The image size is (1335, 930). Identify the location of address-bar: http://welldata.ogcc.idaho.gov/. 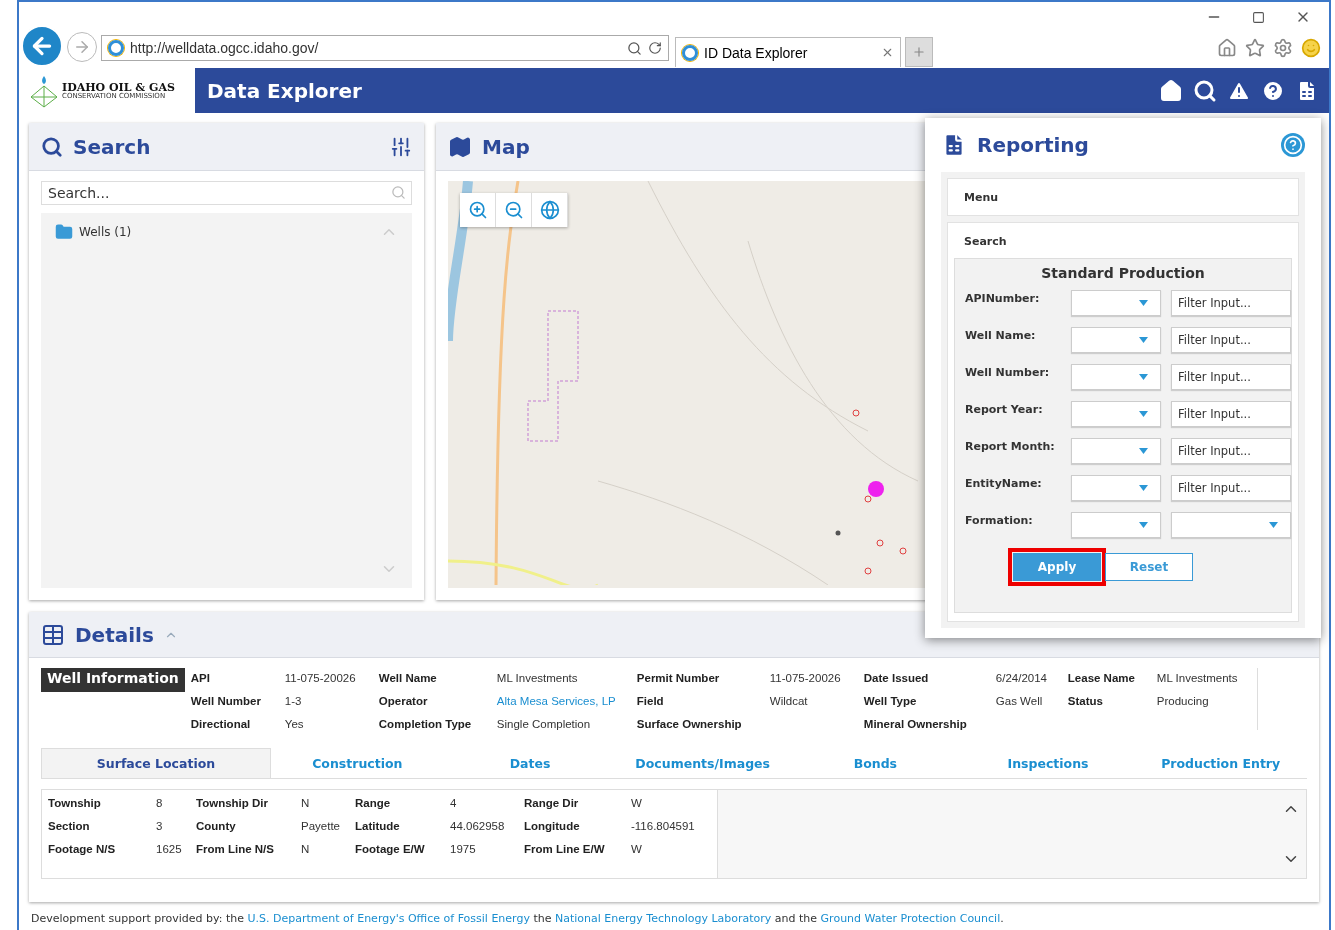
(385, 48).